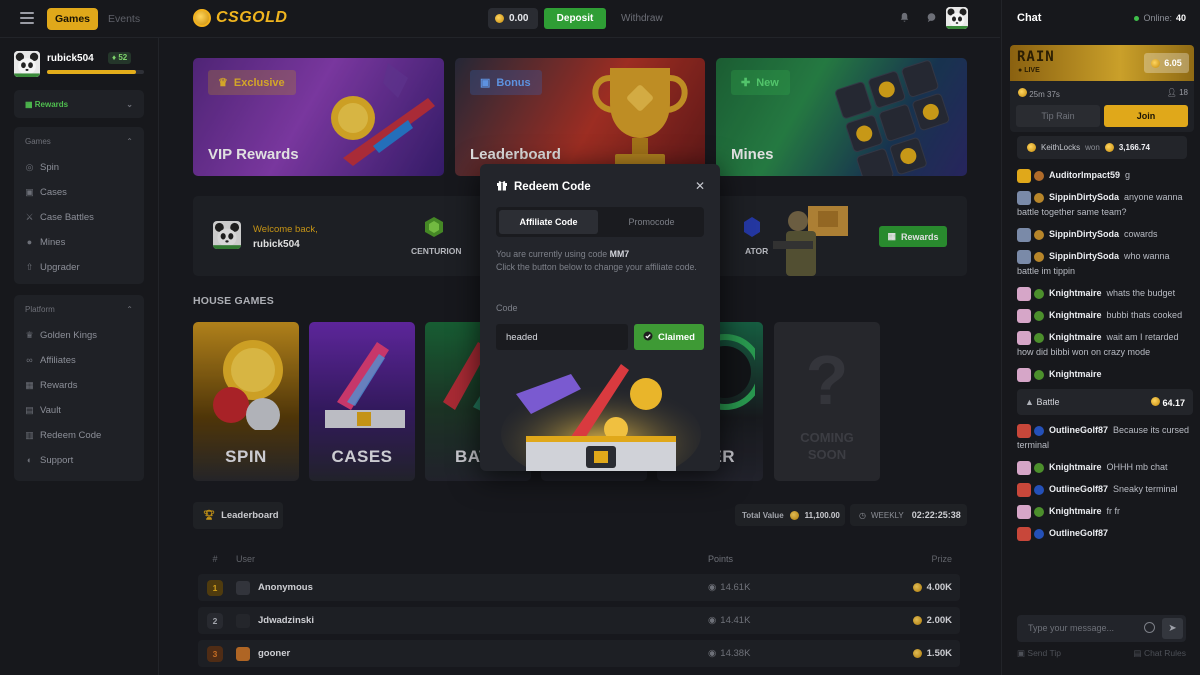 Image resolution: width=1200 pixels, height=675 pixels. I want to click on withdraw-button: Withdraw, so click(642, 18).